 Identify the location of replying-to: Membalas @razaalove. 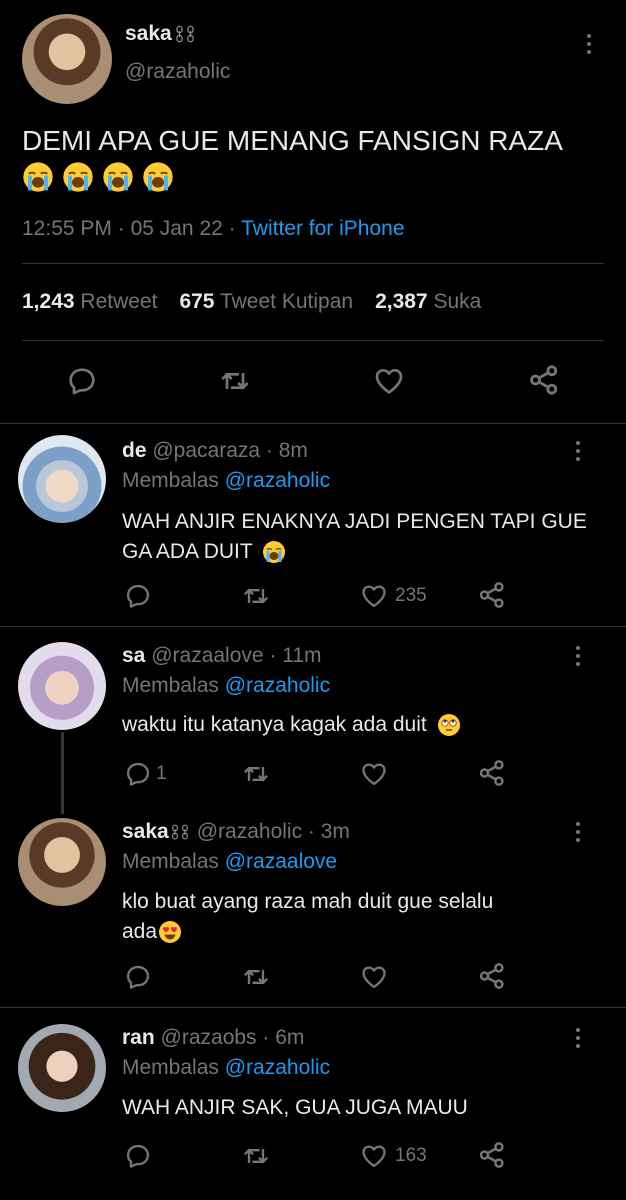
(230, 861).